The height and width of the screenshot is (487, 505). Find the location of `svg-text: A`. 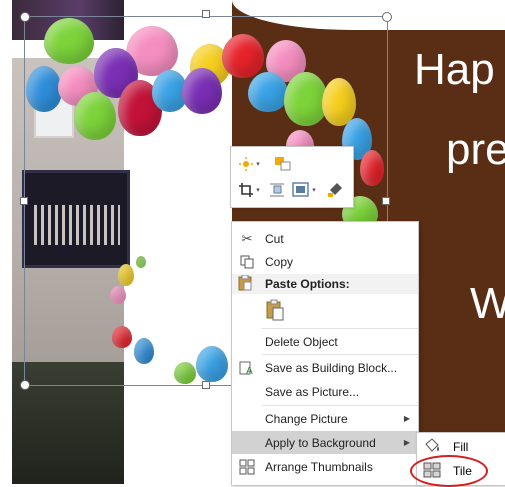

svg-text: A is located at coordinates (249, 371).